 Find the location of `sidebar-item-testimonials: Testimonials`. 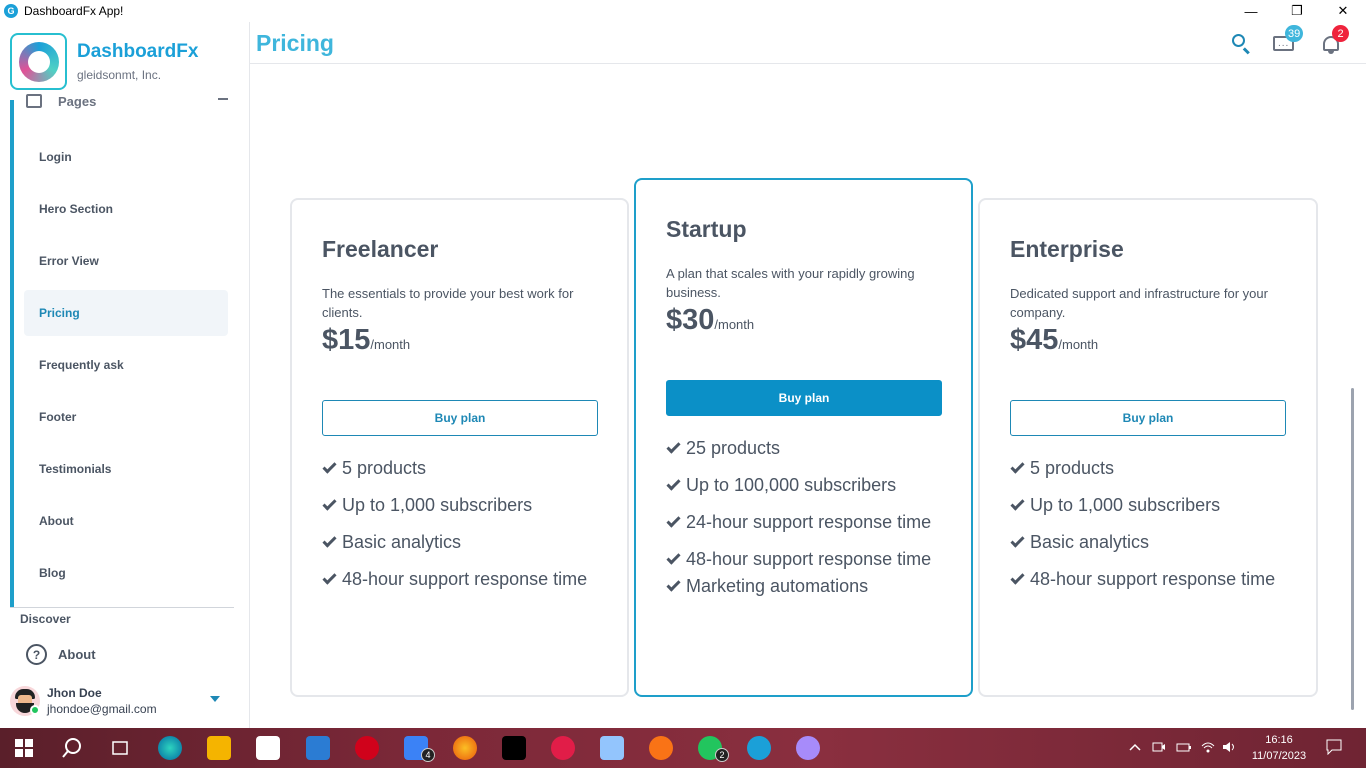

sidebar-item-testimonials: Testimonials is located at coordinates (126, 469).